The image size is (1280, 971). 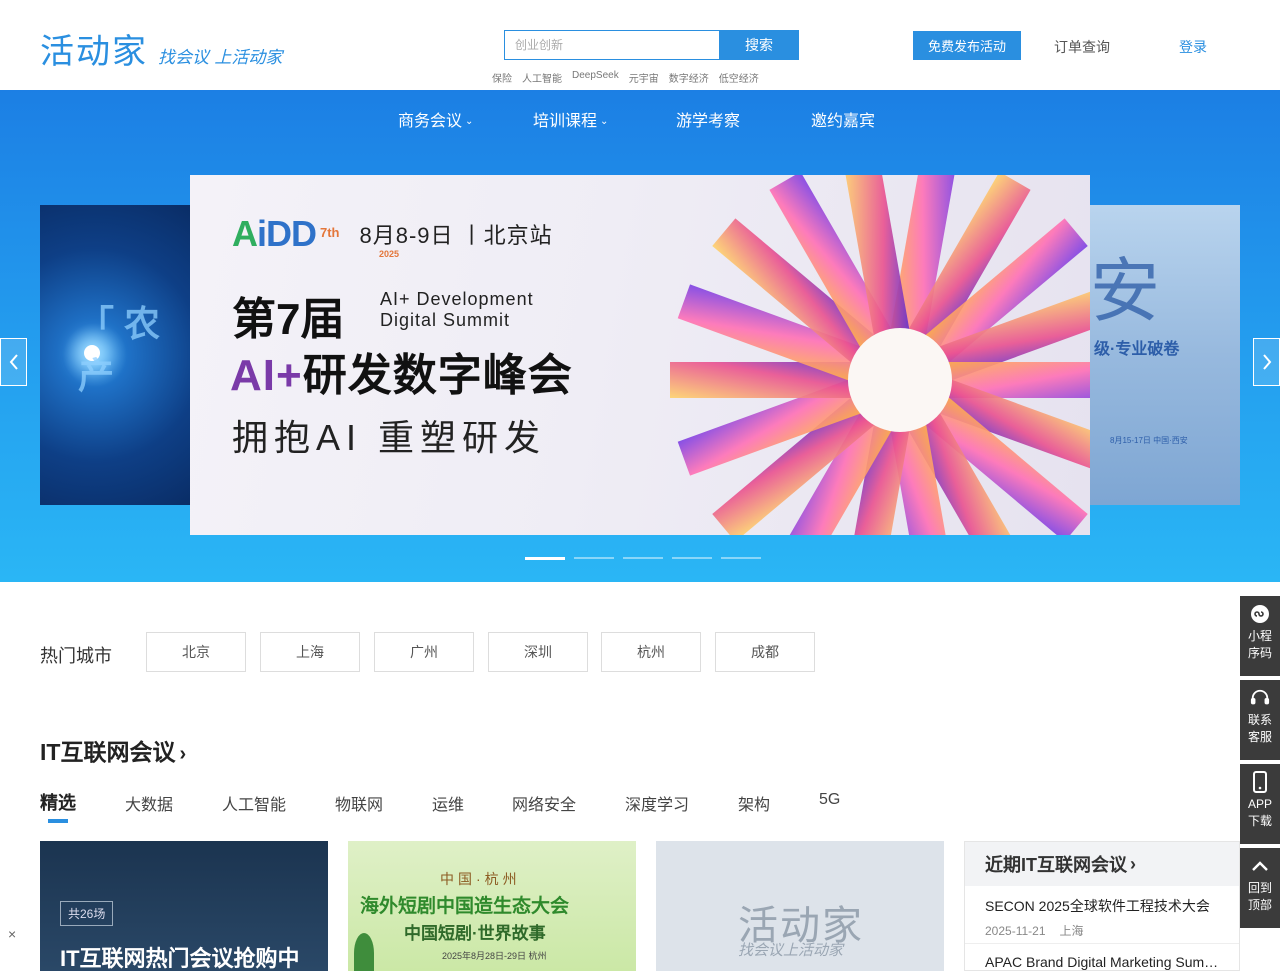 I want to click on hot-keyword: 元宇宙, so click(x=644, y=77).